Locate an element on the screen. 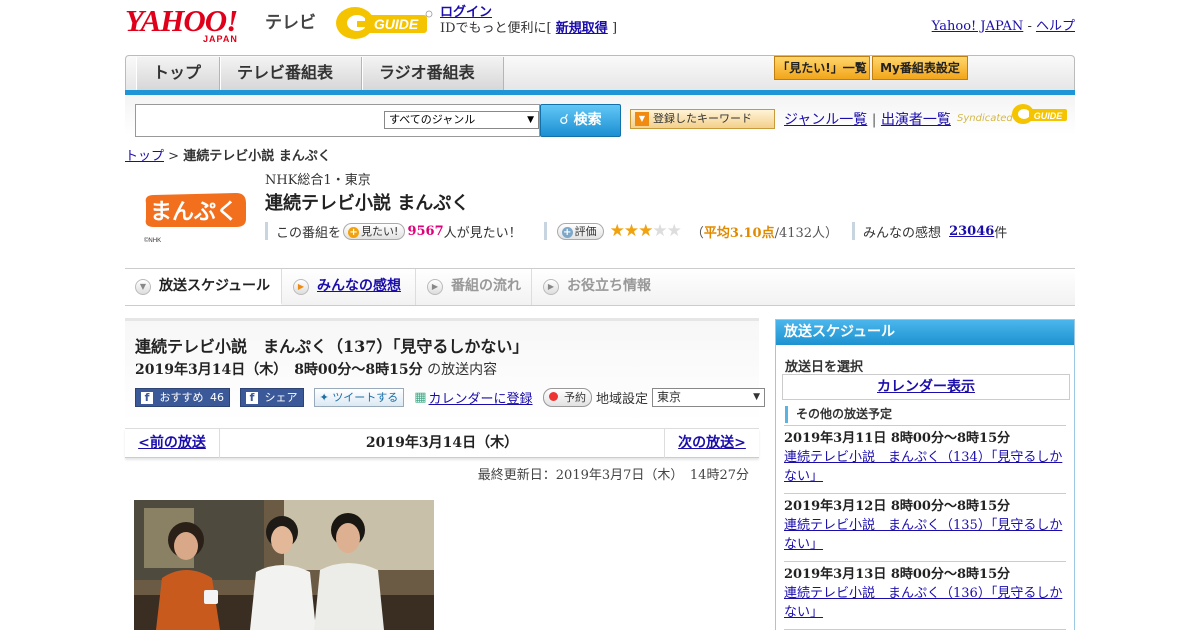  want-count: 9567 is located at coordinates (425, 231).